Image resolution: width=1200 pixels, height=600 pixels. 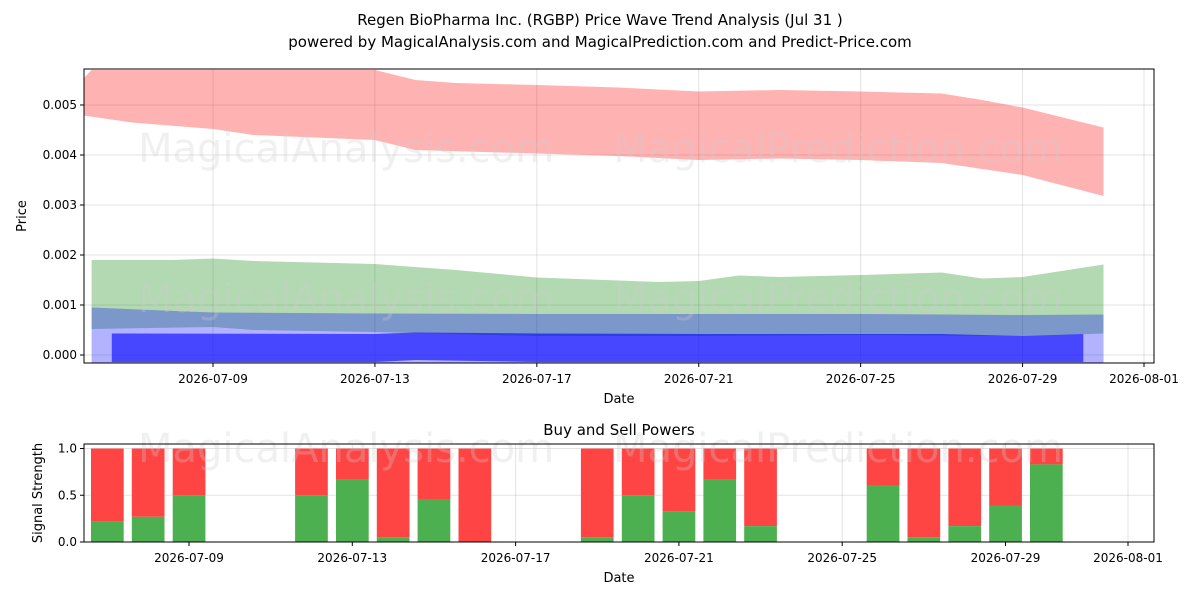 I want to click on price-y-tick-label: 0.005, so click(x=60, y=105).